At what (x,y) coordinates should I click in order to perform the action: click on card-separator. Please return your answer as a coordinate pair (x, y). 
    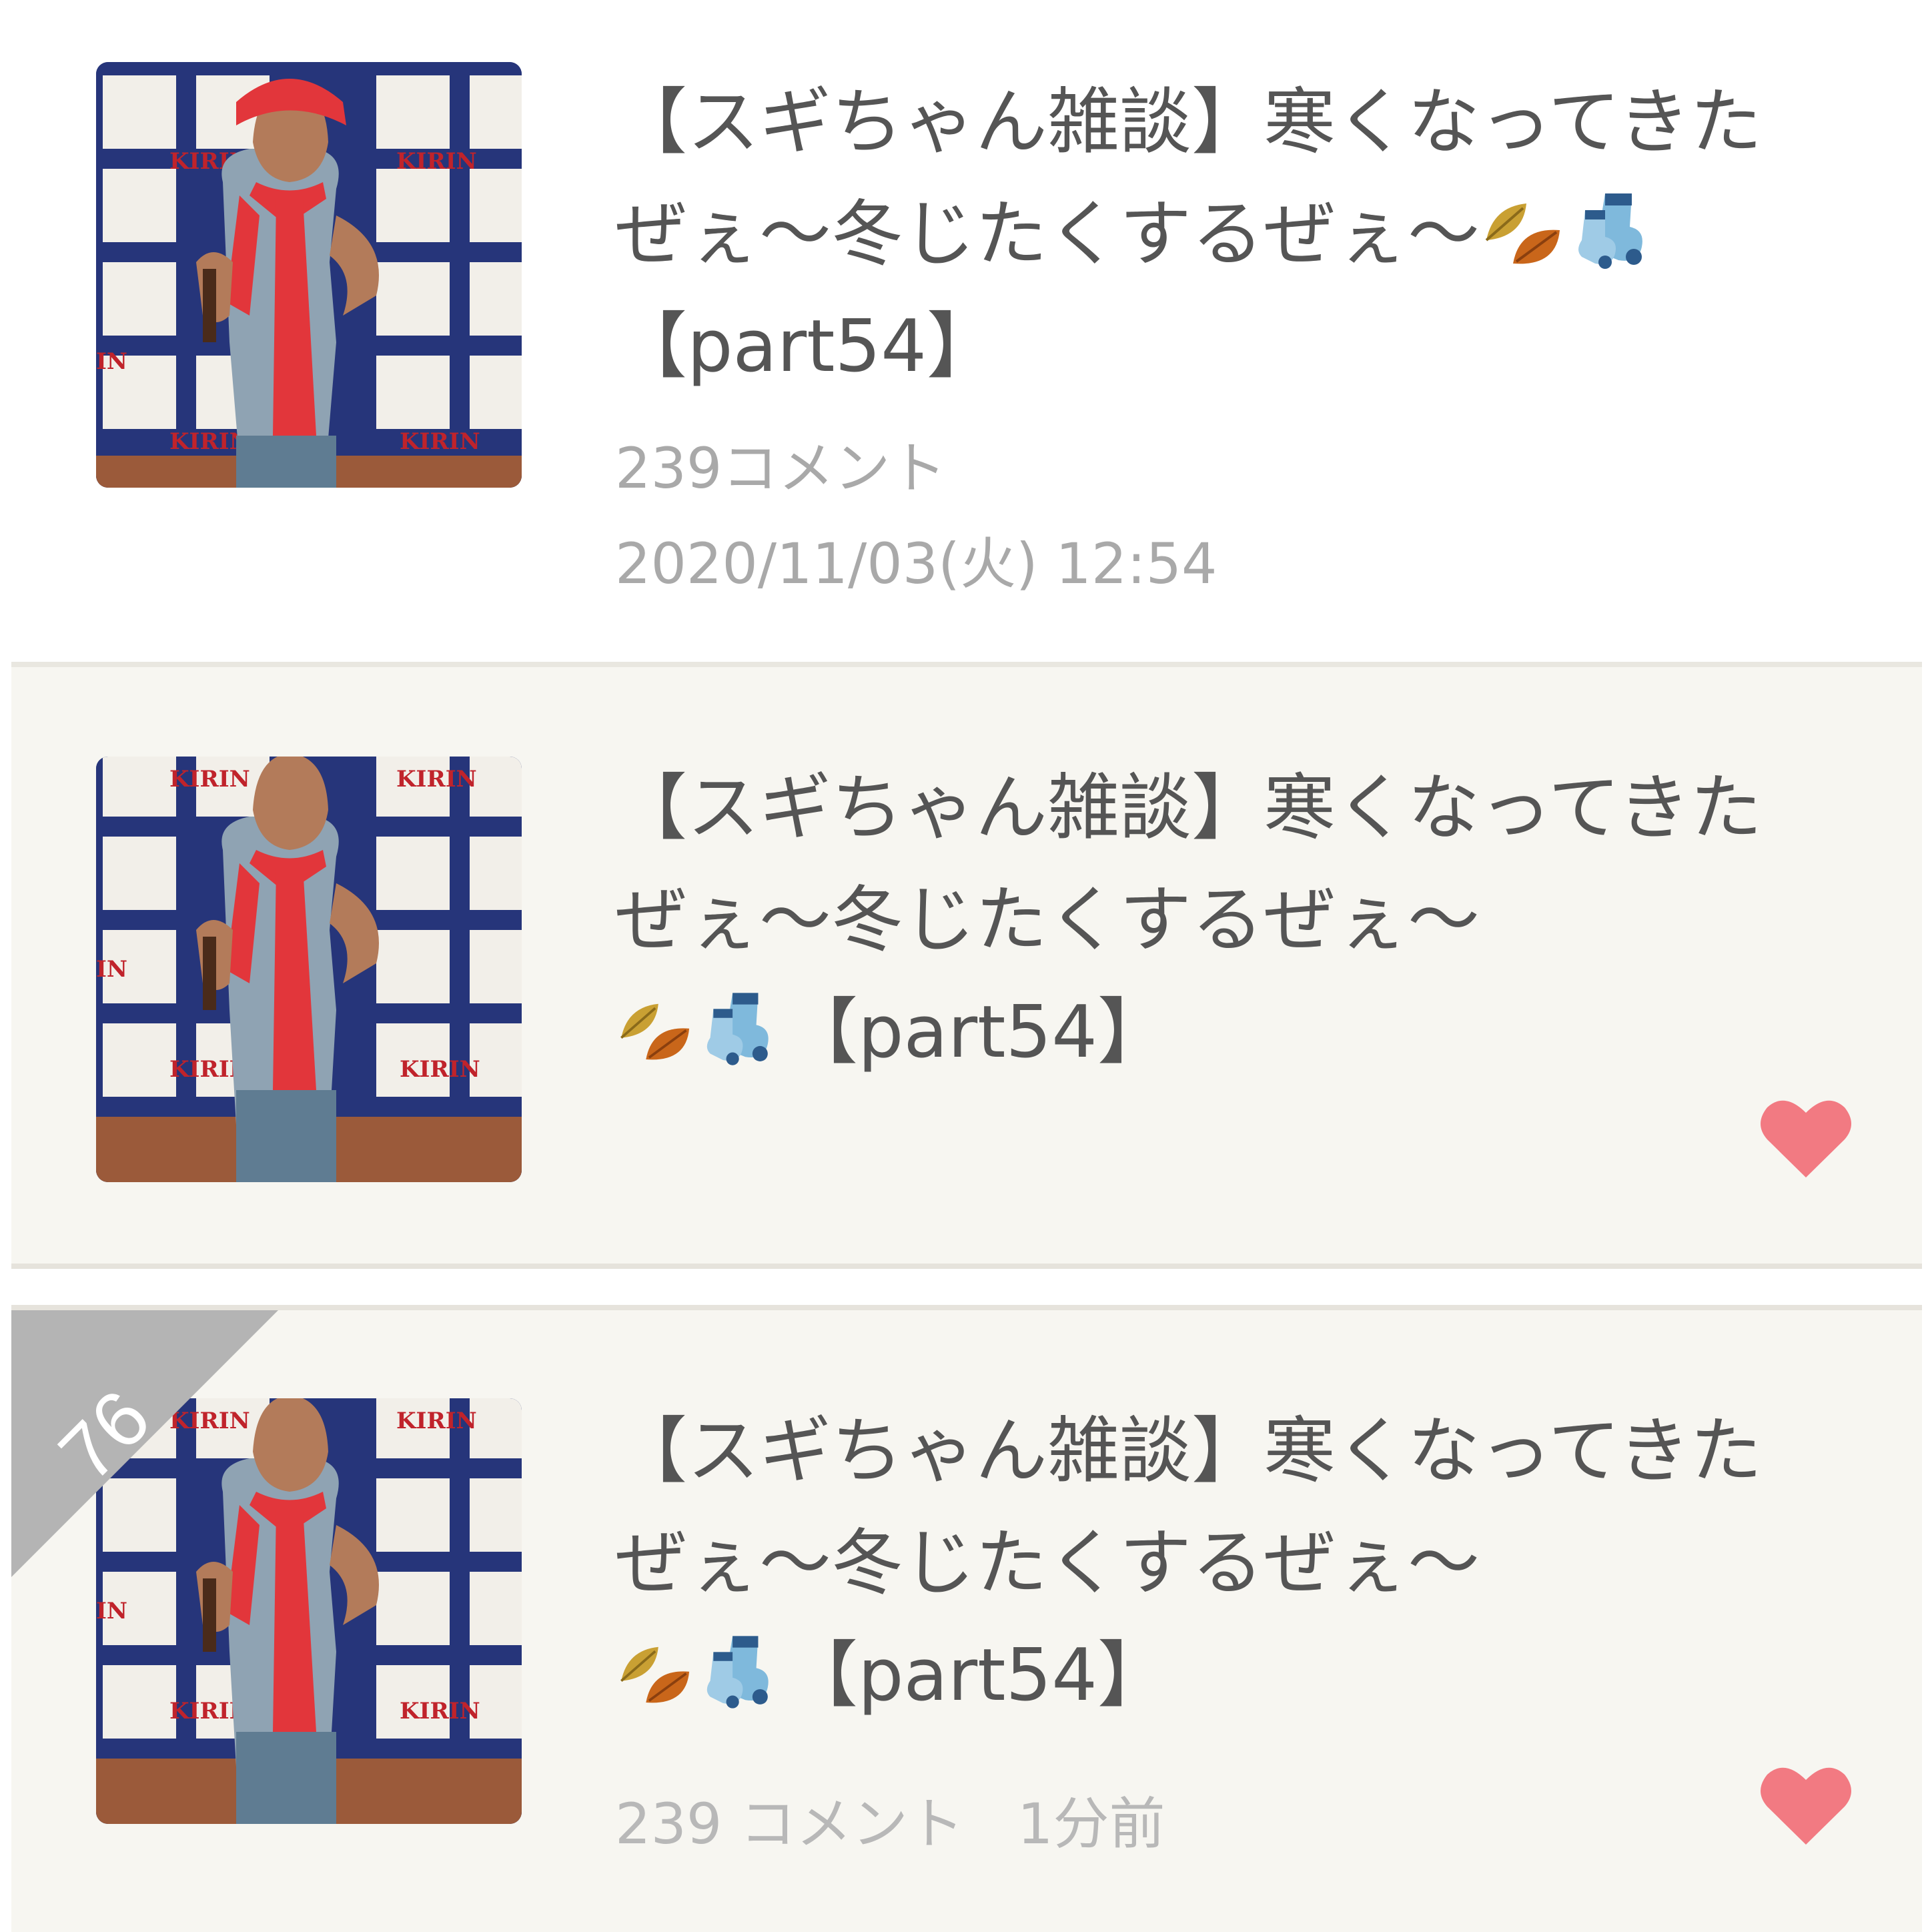
    Looking at the image, I should click on (967, 1289).